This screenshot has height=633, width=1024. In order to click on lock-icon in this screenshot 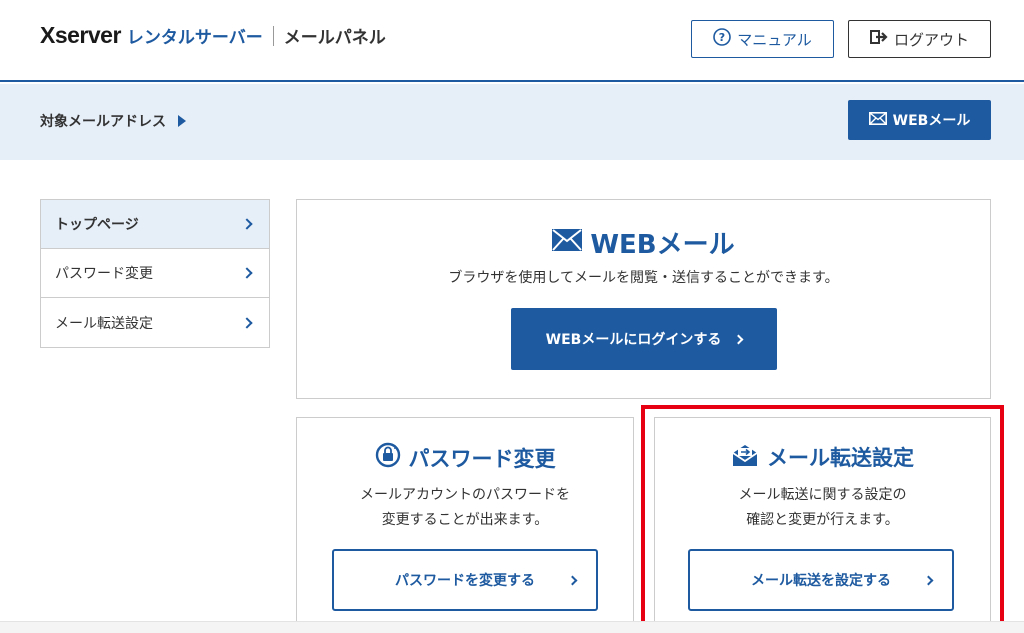, I will do `click(392, 457)`.